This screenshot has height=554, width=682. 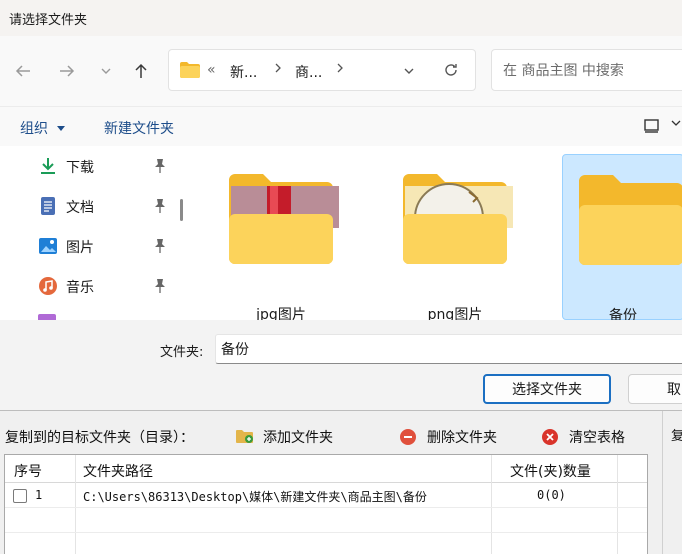 What do you see at coordinates (551, 495) in the screenshot?
I see `row-count: 0(0)` at bounding box center [551, 495].